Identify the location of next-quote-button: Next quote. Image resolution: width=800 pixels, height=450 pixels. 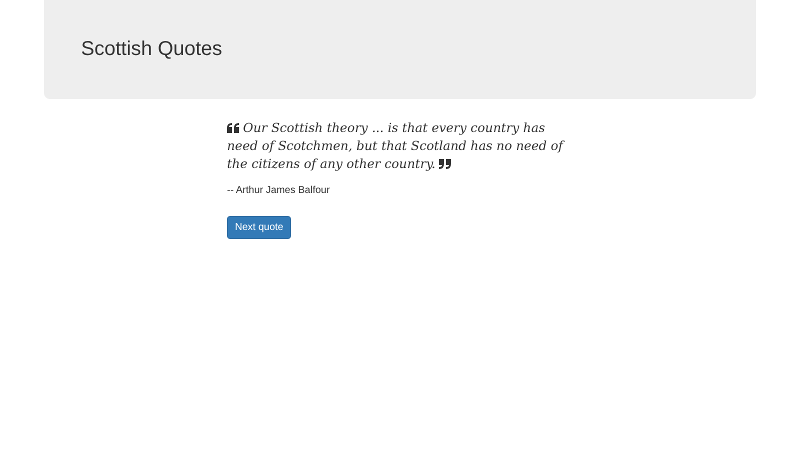
(259, 227).